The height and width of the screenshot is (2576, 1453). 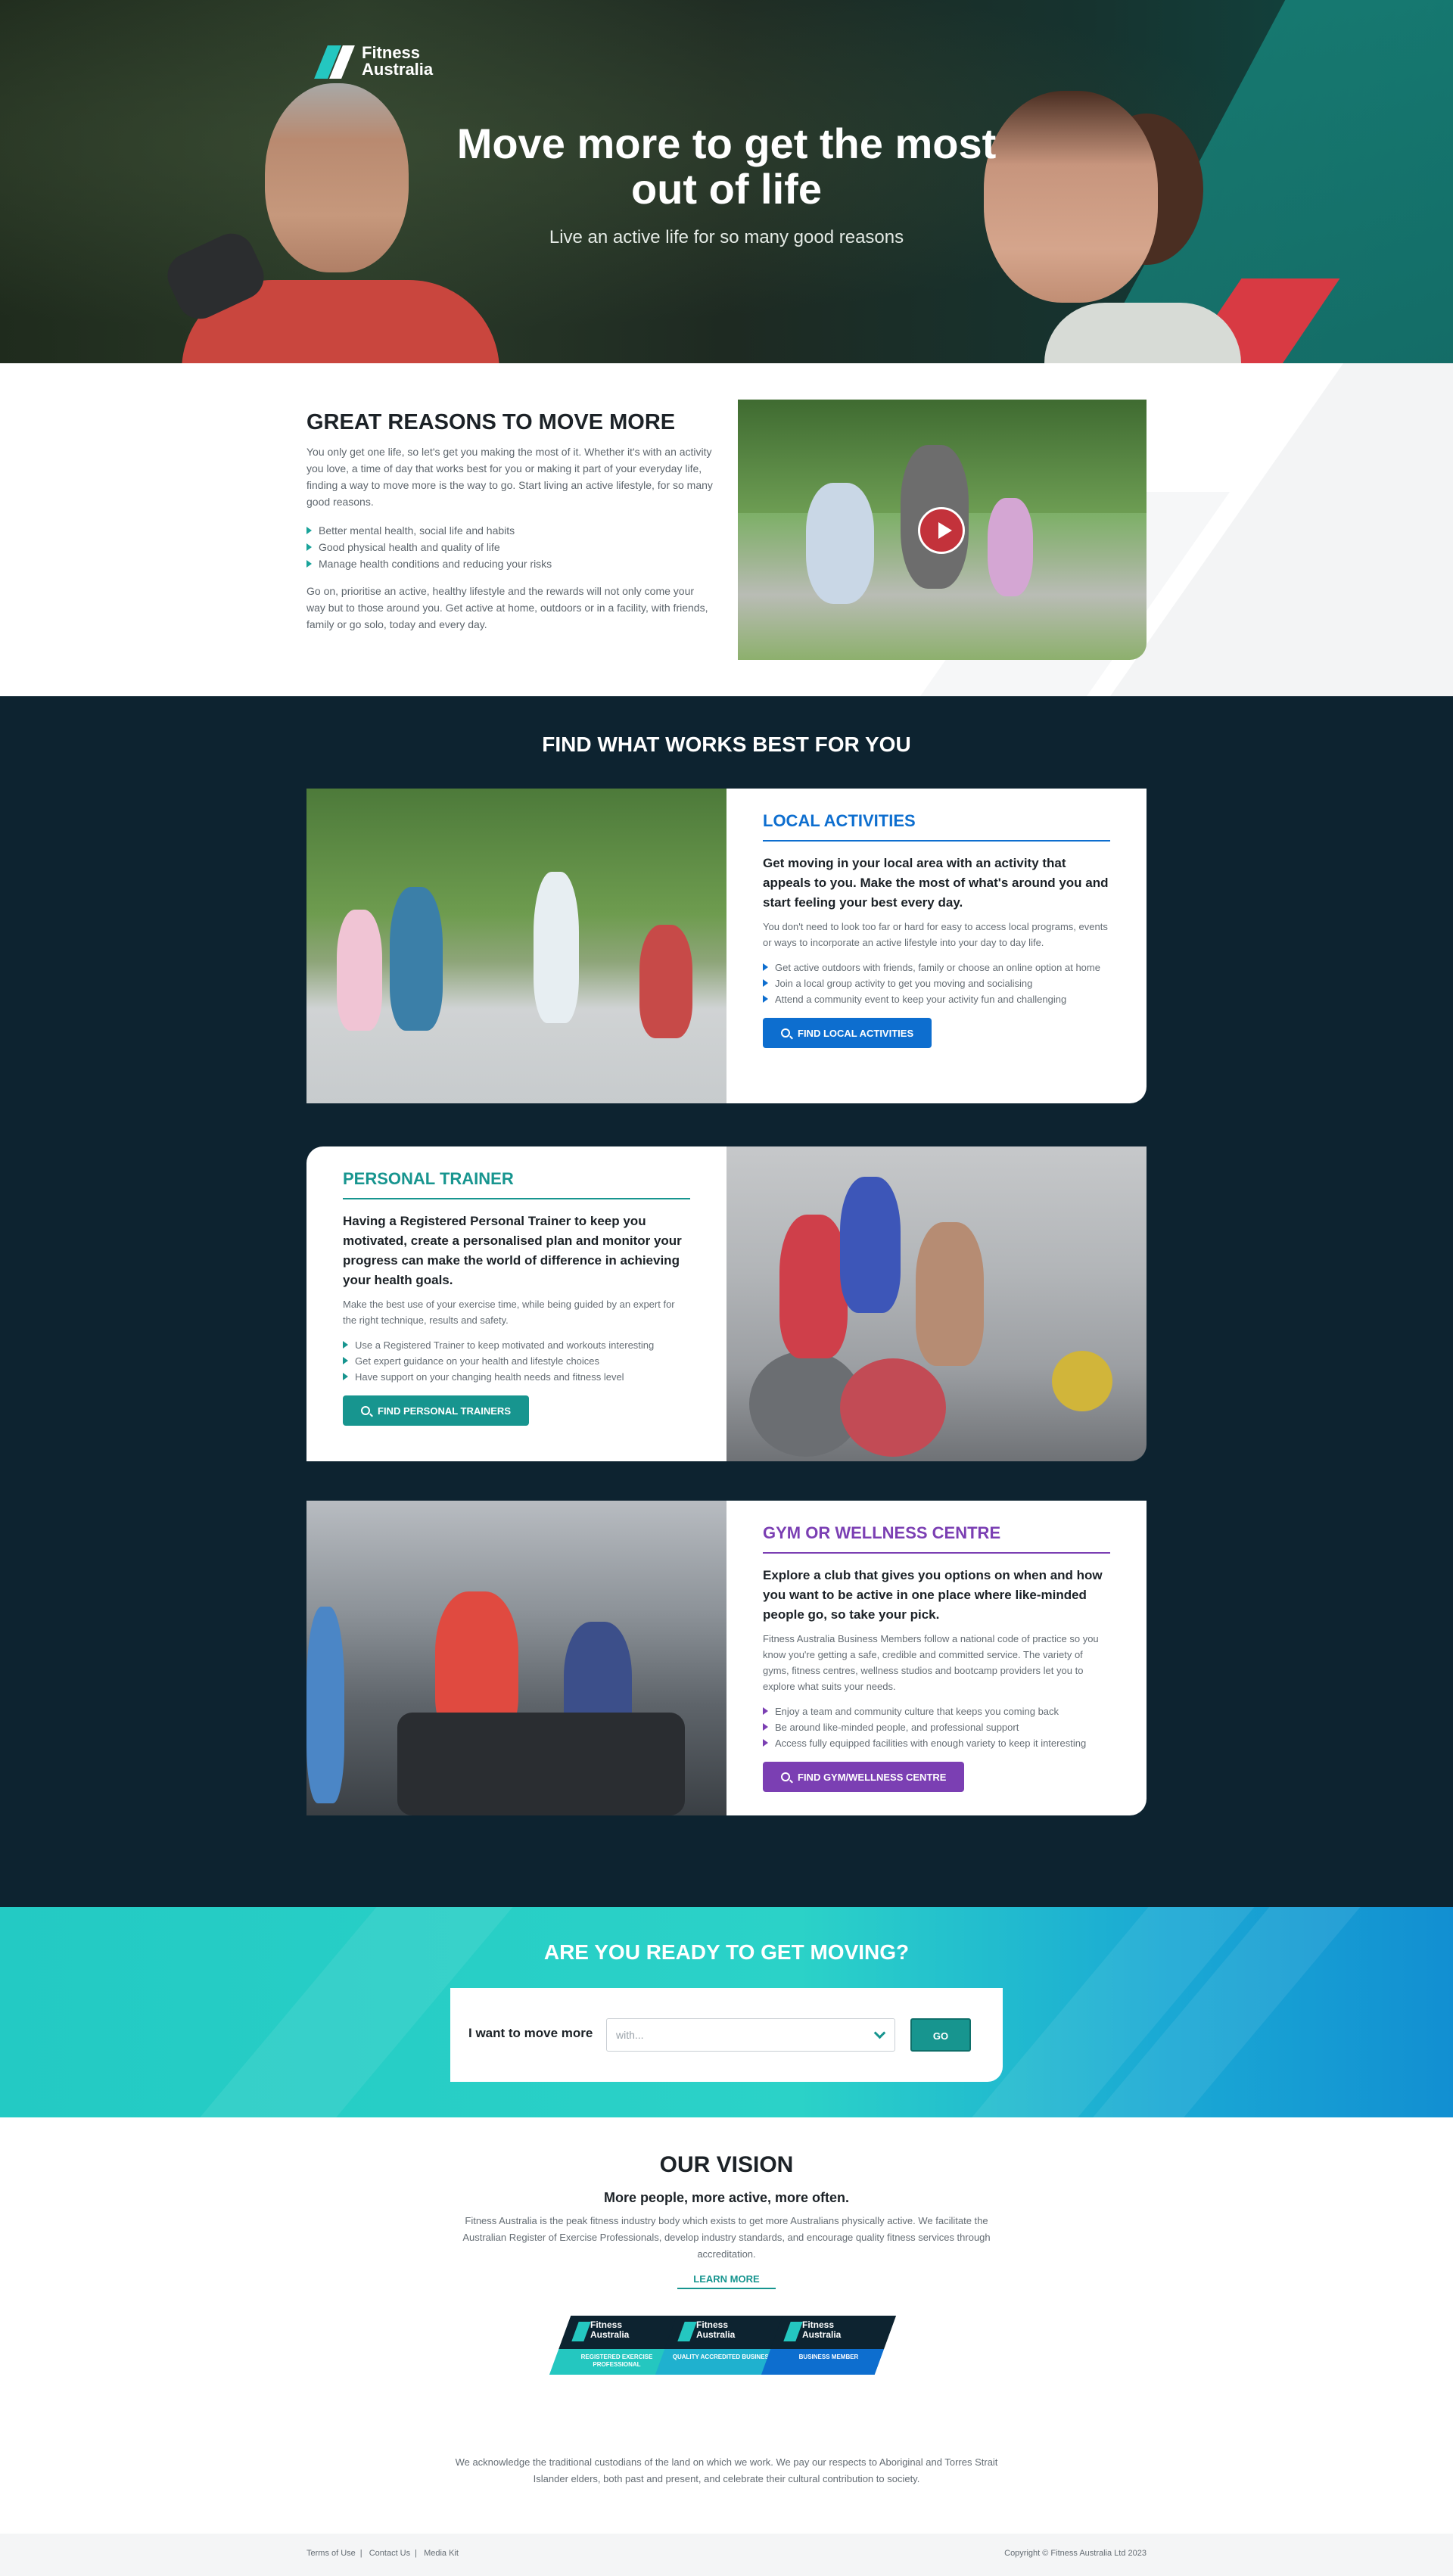 What do you see at coordinates (530, 2033) in the screenshot?
I see `move-more-label: I want to move more` at bounding box center [530, 2033].